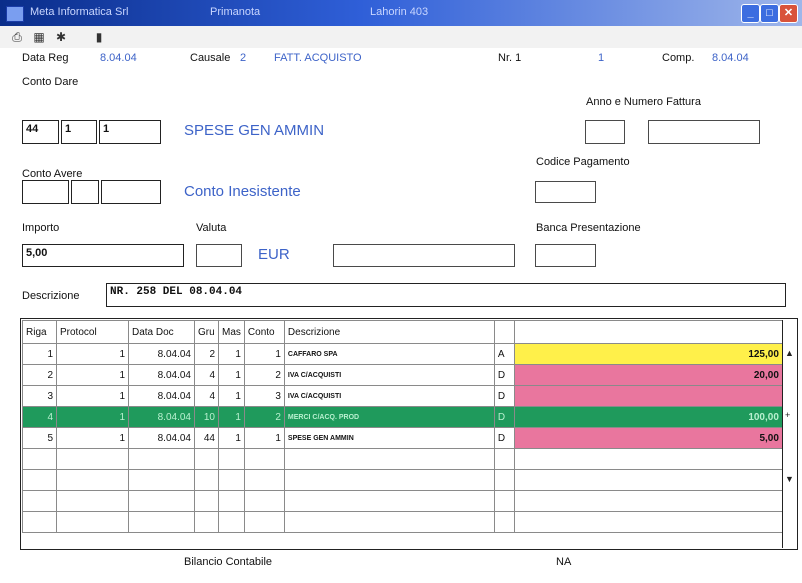  I want to click on importo-extra-field, so click(424, 255).